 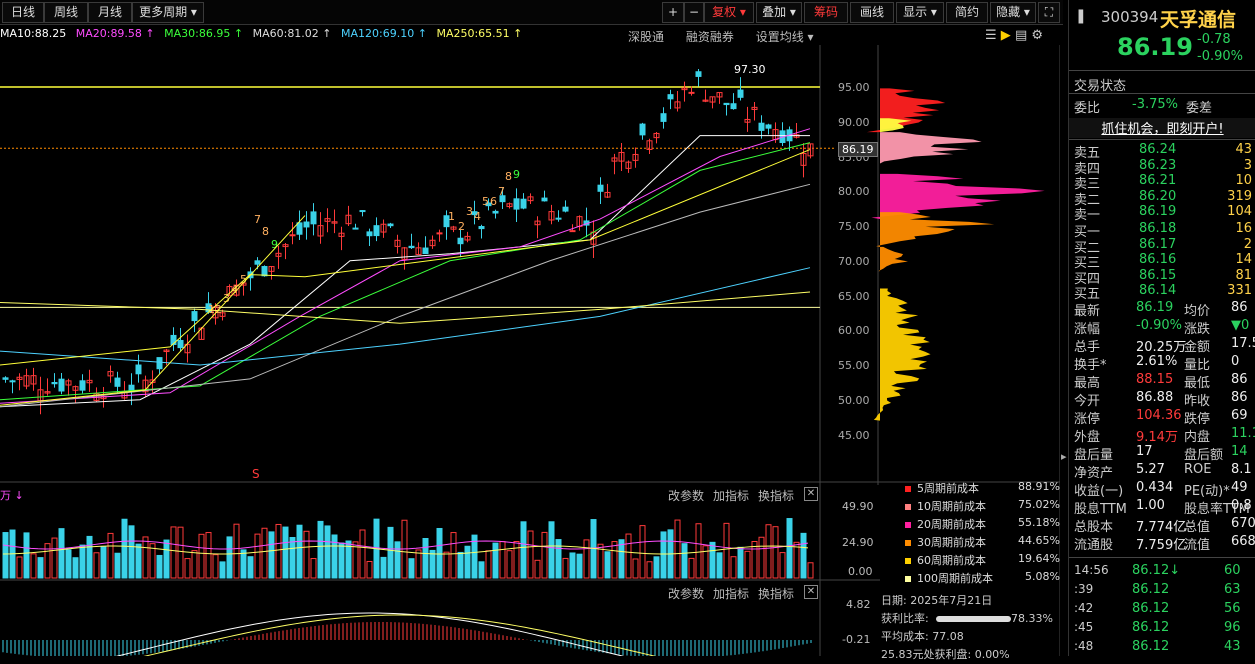 I want to click on draw-line-button: 画线, so click(x=872, y=12).